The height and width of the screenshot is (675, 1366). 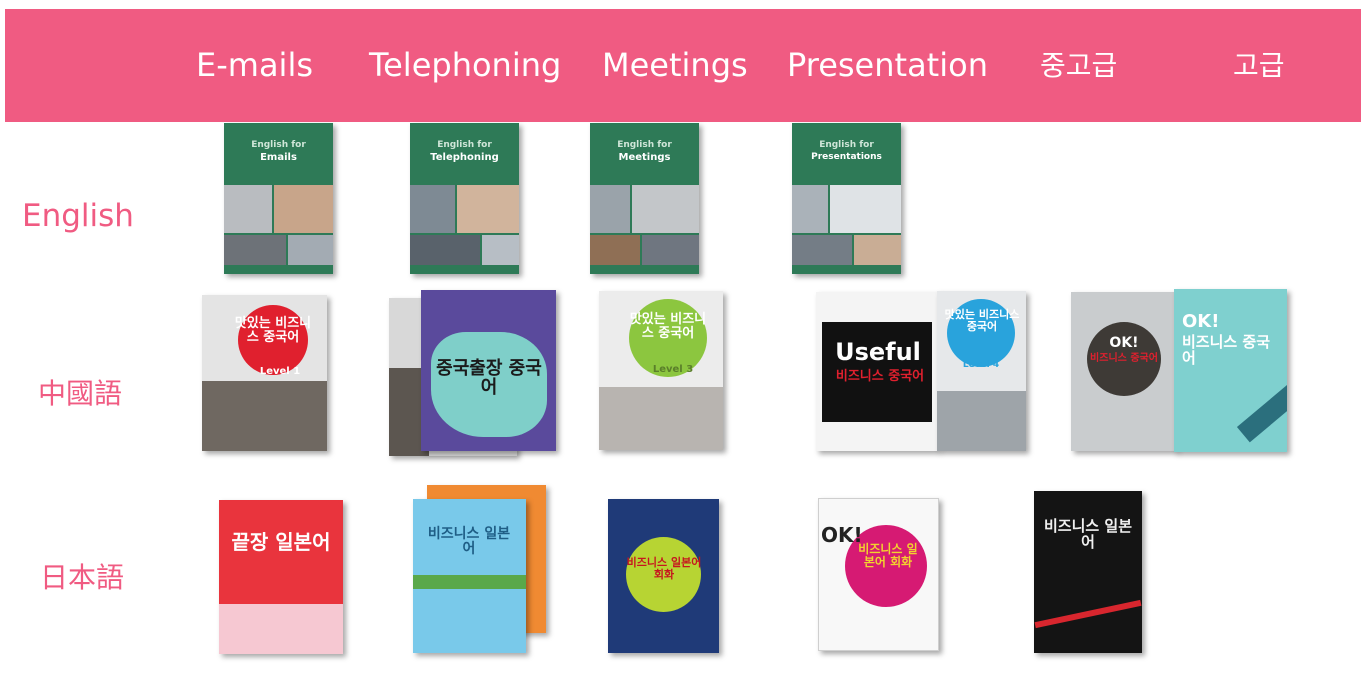 What do you see at coordinates (887, 65) in the screenshot?
I see `nav-presentation: Presentation` at bounding box center [887, 65].